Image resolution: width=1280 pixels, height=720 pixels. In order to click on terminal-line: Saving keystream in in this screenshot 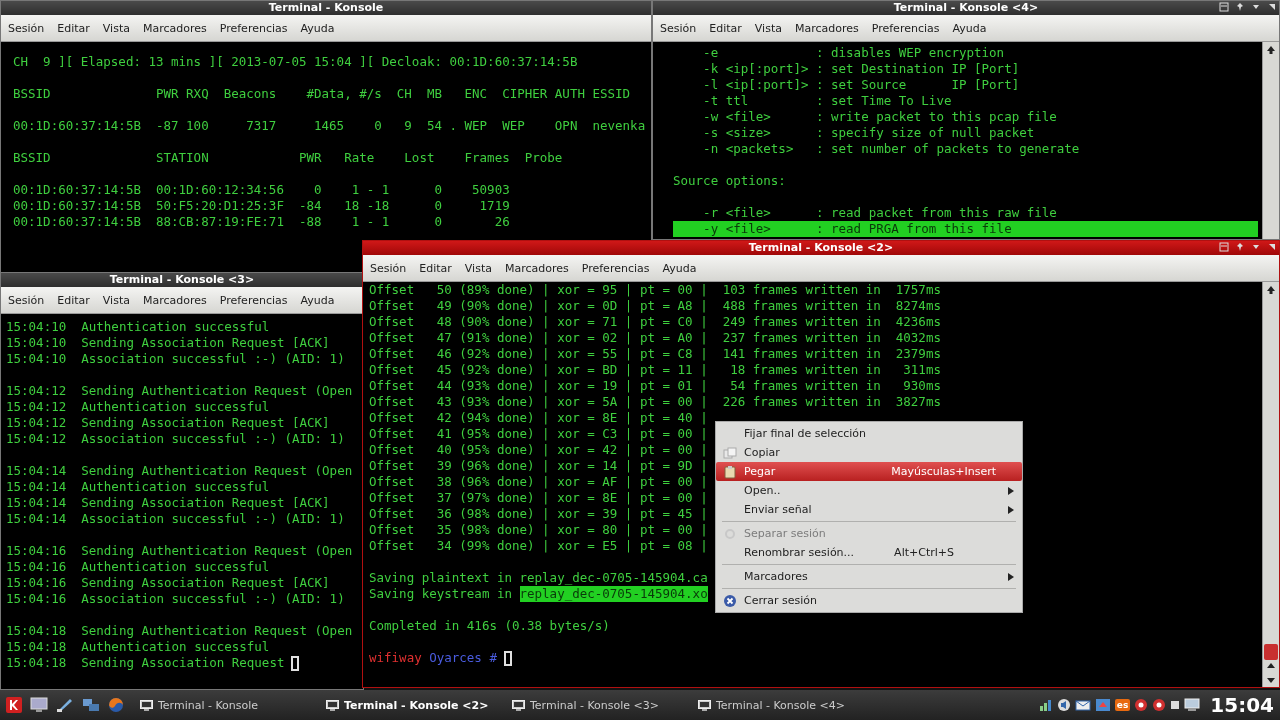, I will do `click(441, 594)`.